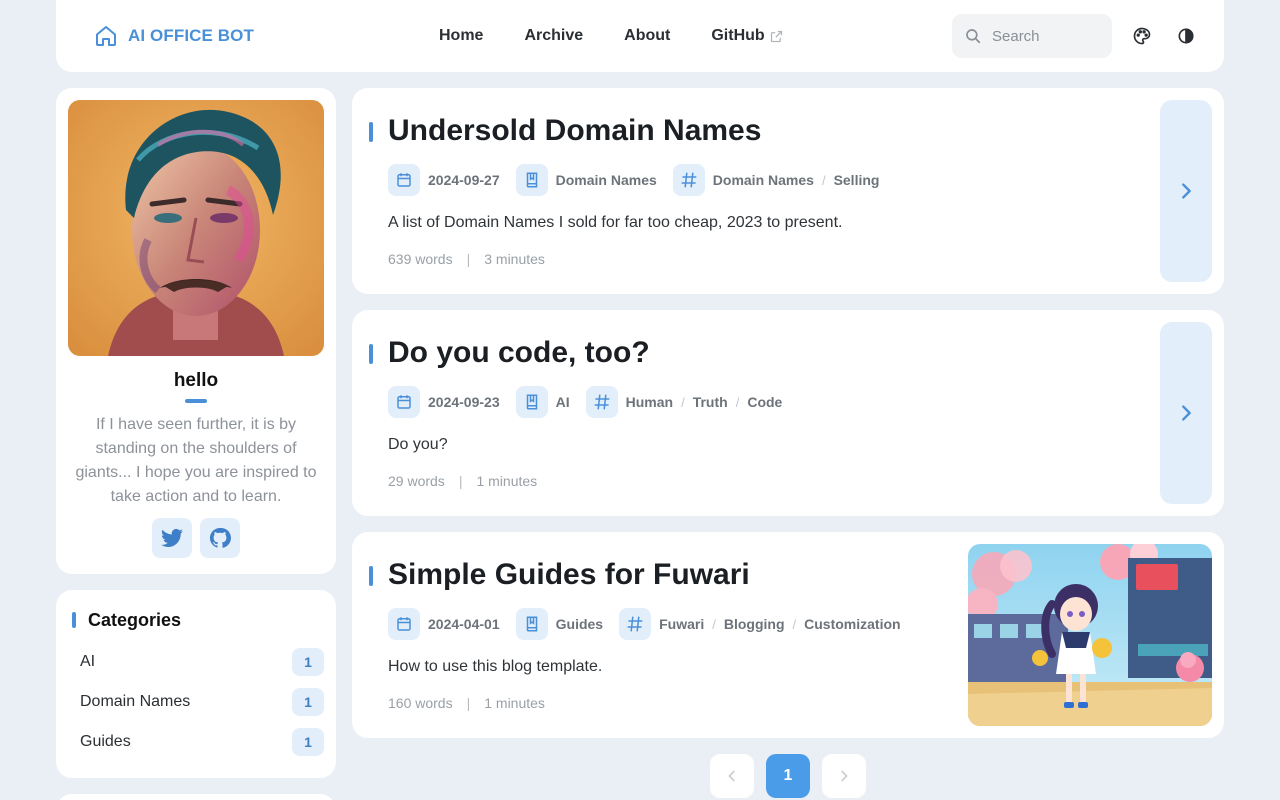 The image size is (1280, 800). I want to click on post-meta: 2024-09-23 AI Human / Truth / Code, so click(585, 402).